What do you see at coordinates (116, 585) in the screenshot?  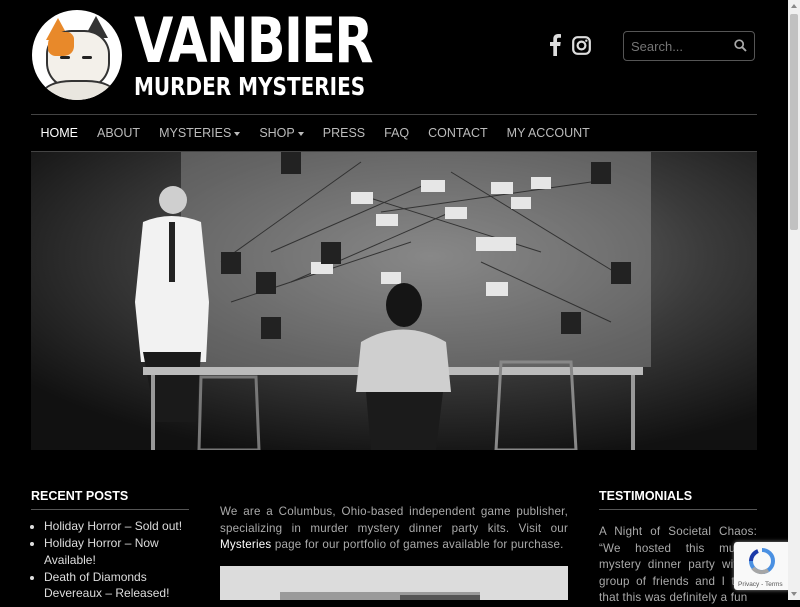 I see `recent-post-link: Death of Diamonds Devereaux – Released!` at bounding box center [116, 585].